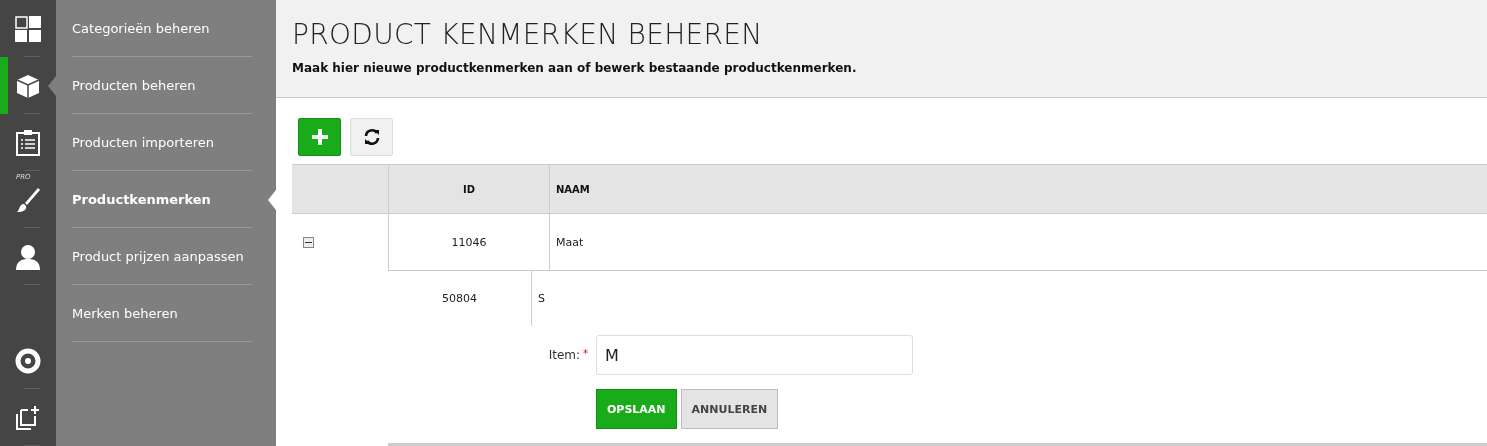  What do you see at coordinates (573, 189) in the screenshot?
I see `column-header: NAAM` at bounding box center [573, 189].